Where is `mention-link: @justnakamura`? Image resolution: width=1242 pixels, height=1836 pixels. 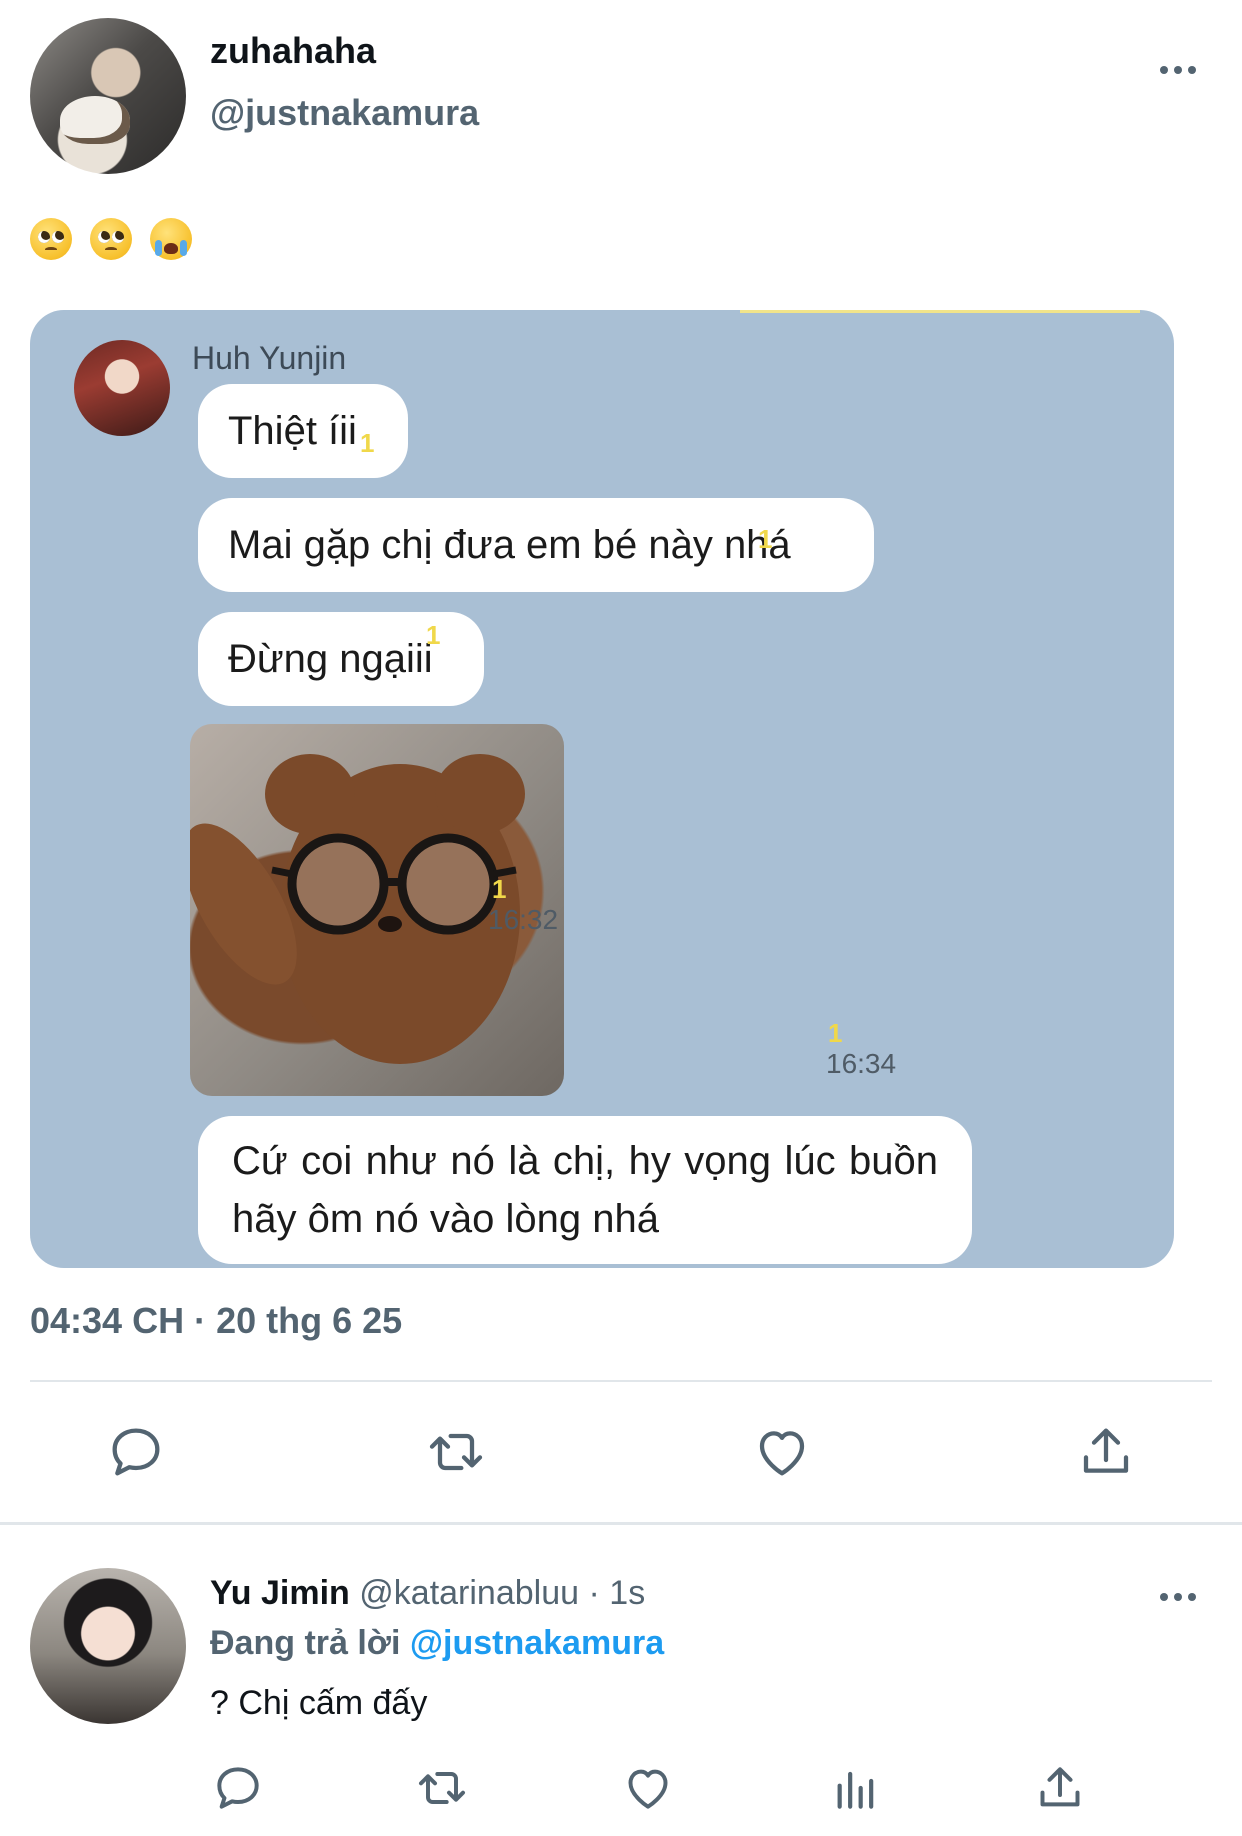
mention-link: @justnakamura is located at coordinates (537, 1643).